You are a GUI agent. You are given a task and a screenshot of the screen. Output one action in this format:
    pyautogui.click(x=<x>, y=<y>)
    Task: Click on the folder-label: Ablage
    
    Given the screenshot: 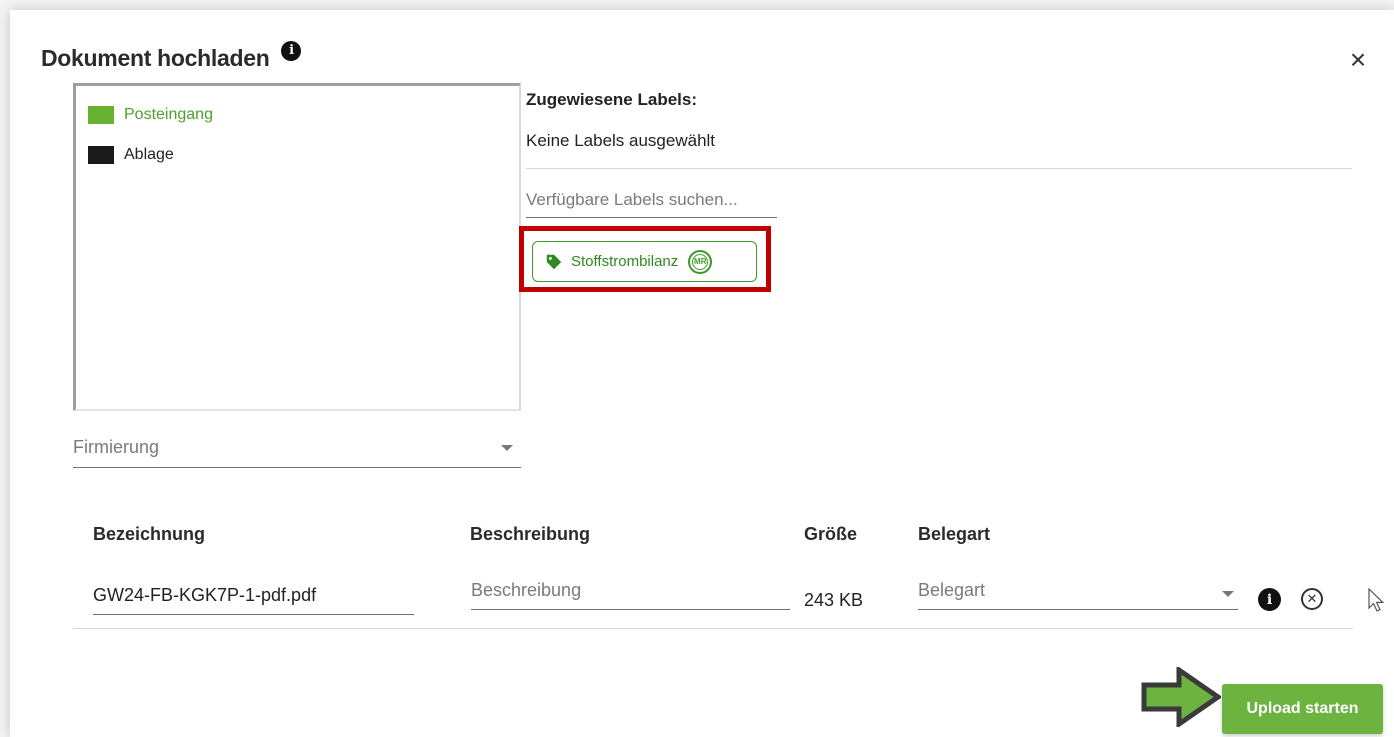 What is the action you would take?
    pyautogui.click(x=149, y=154)
    